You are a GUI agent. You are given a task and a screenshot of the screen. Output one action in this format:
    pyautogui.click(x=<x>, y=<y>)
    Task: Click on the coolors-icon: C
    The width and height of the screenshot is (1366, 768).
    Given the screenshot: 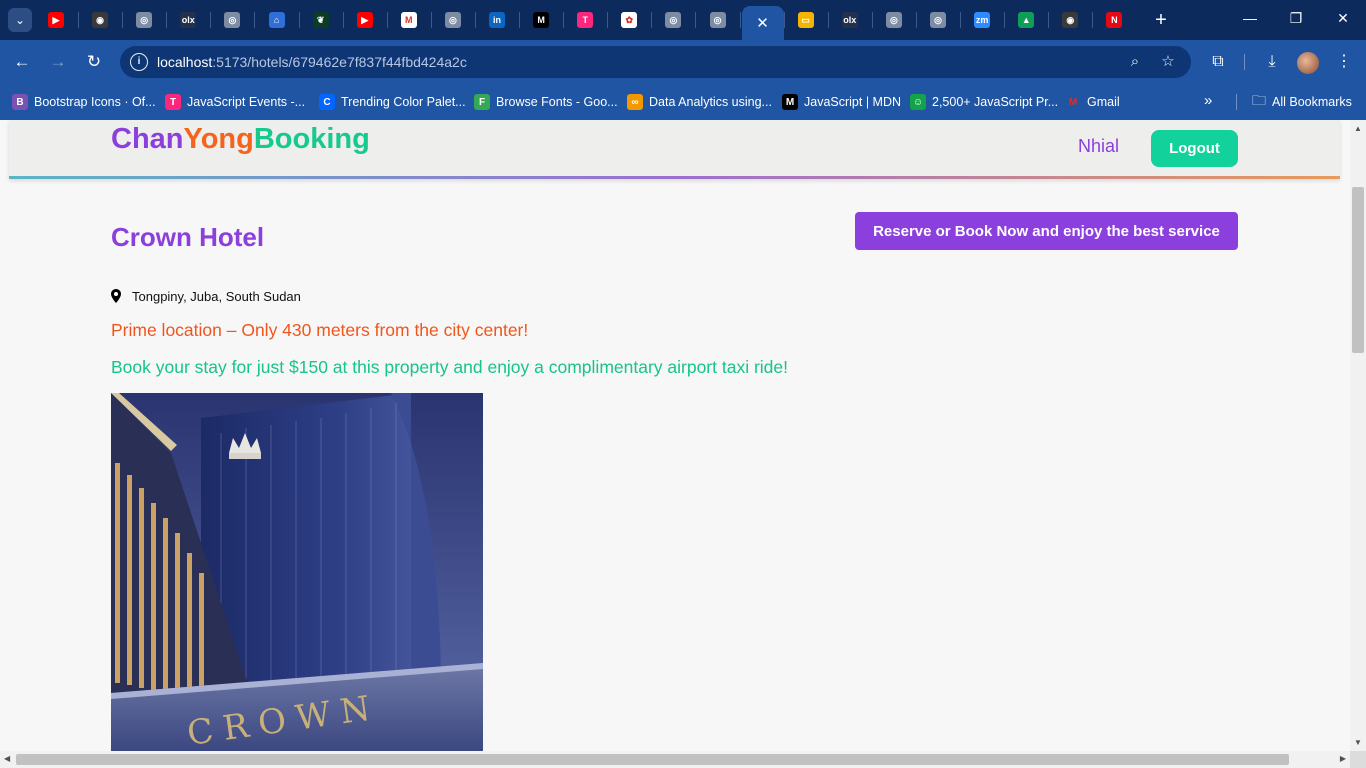 What is the action you would take?
    pyautogui.click(x=327, y=102)
    